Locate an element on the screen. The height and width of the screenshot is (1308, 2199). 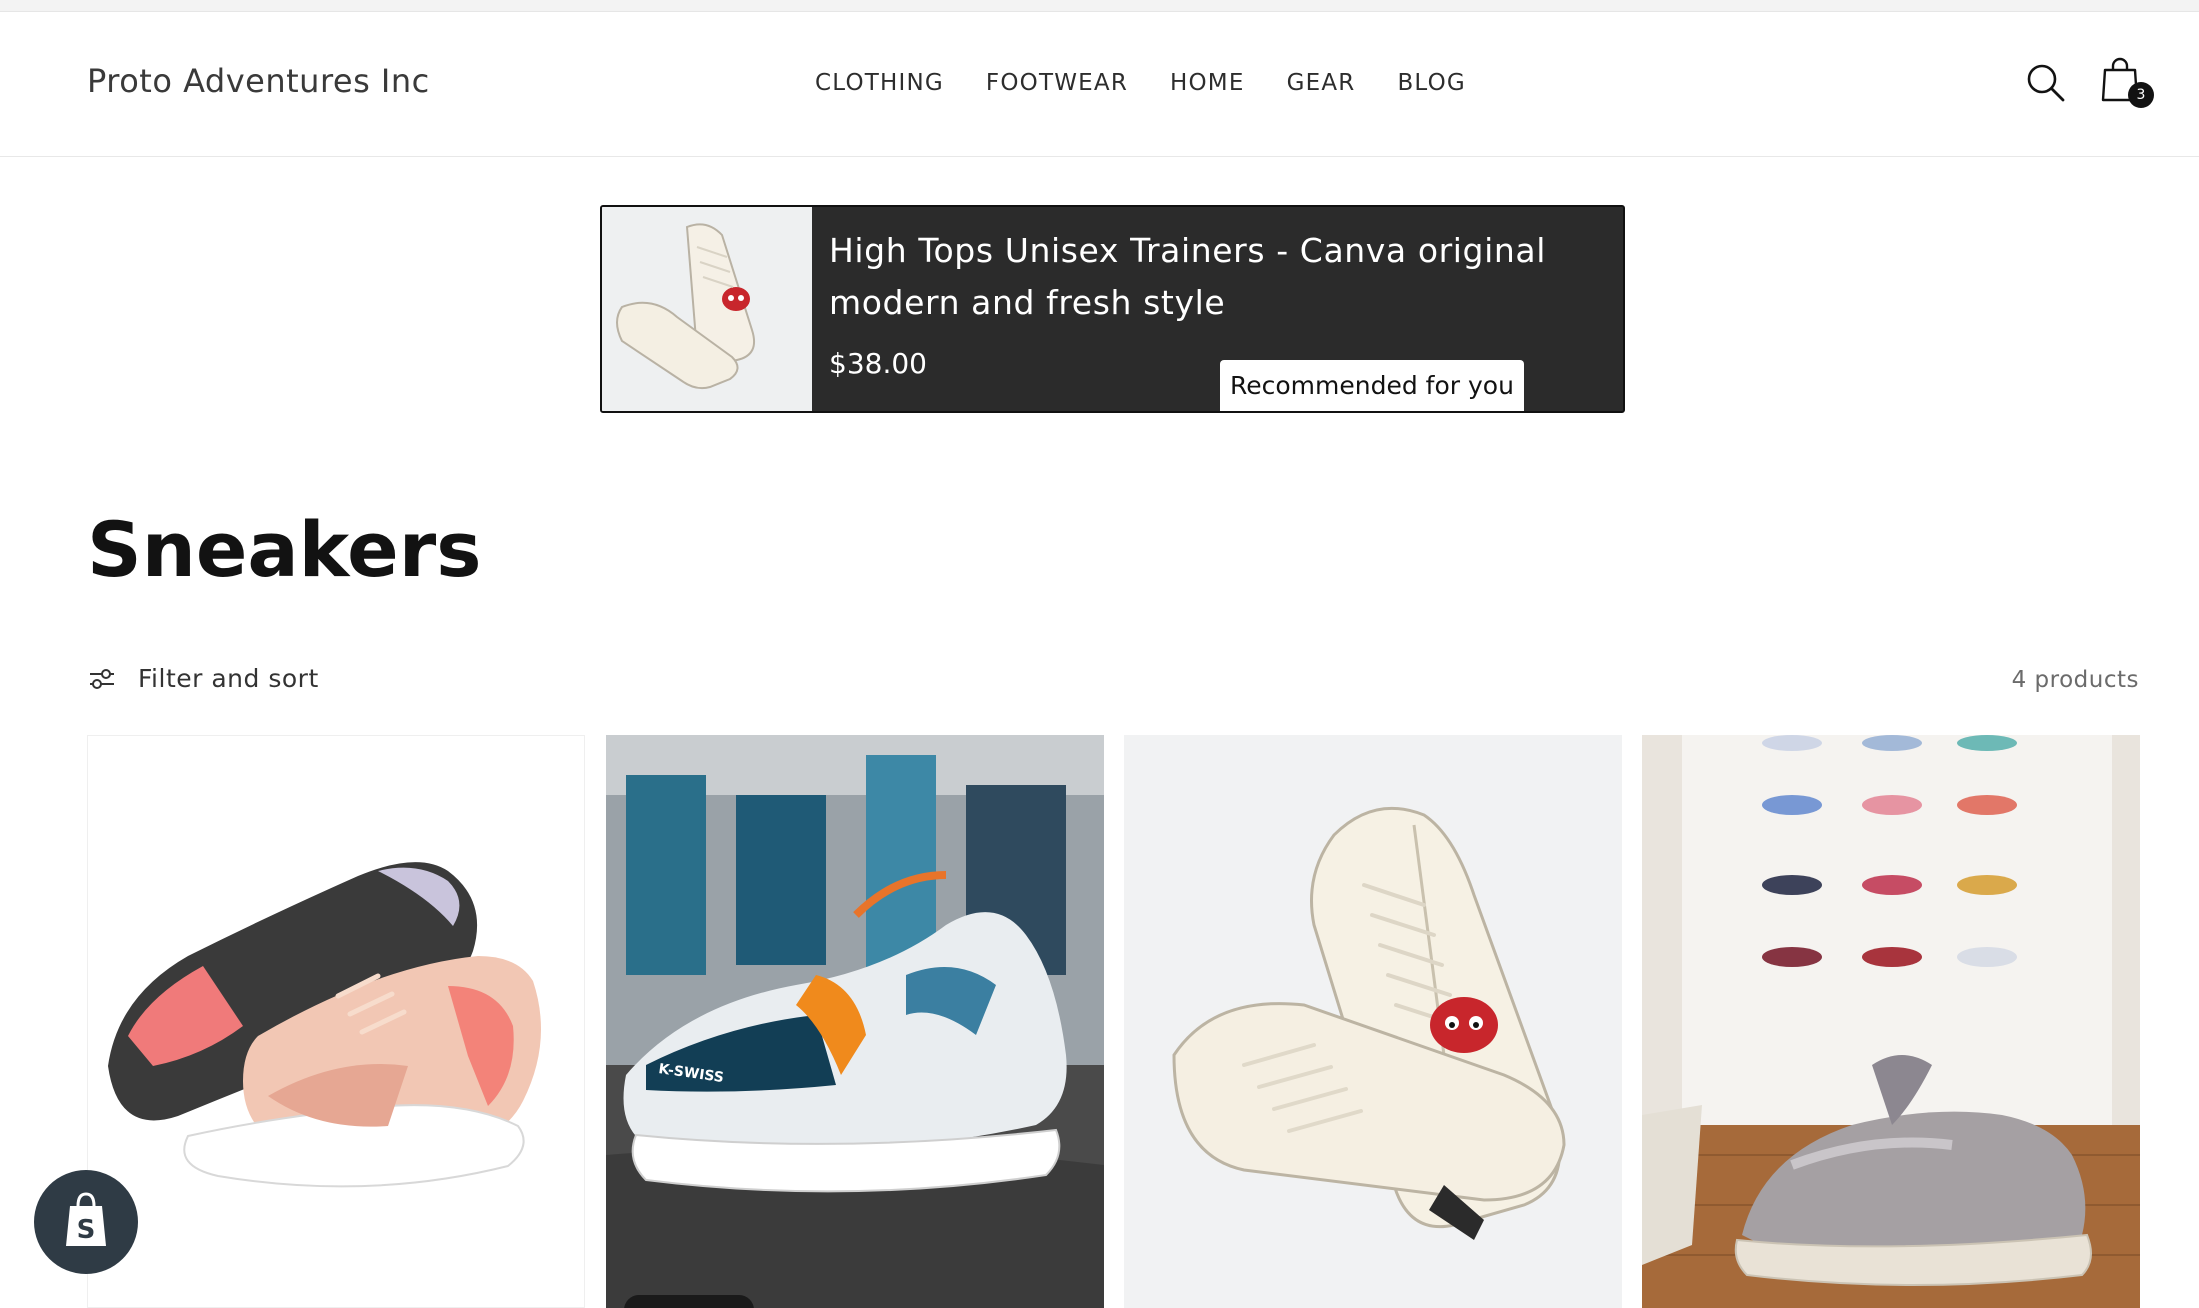
shopify-chat-button: S is located at coordinates (86, 1222).